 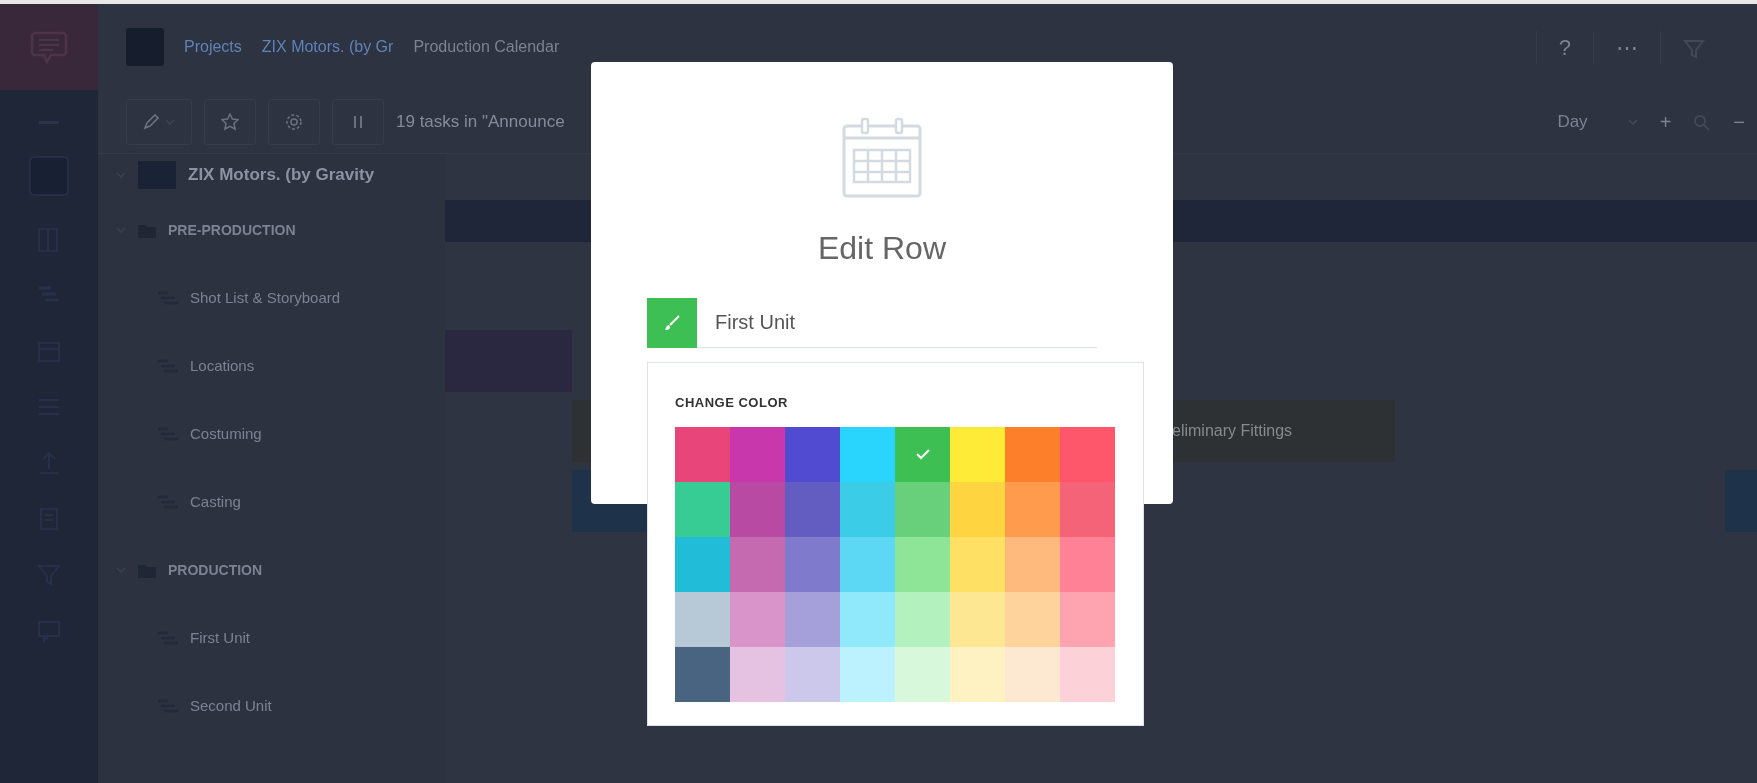 What do you see at coordinates (480, 121) in the screenshot?
I see `task-summary: 19 tasks in "Announce` at bounding box center [480, 121].